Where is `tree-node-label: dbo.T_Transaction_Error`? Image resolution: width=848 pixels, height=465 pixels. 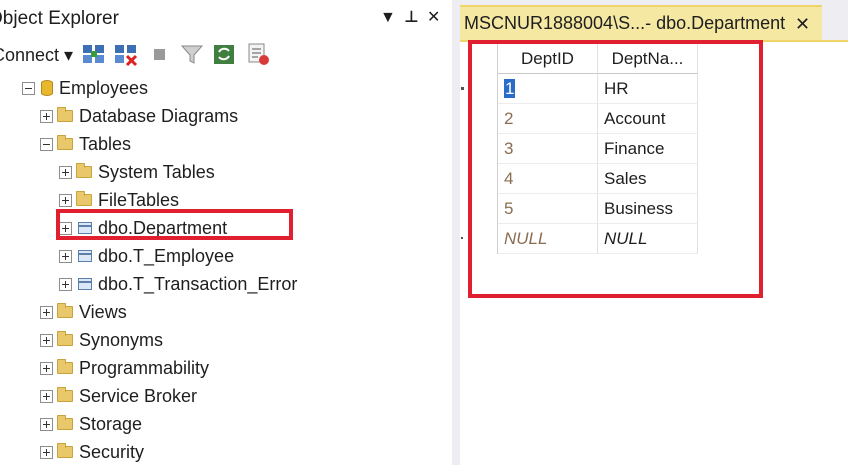
tree-node-label: dbo.T_Transaction_Error is located at coordinates (198, 283).